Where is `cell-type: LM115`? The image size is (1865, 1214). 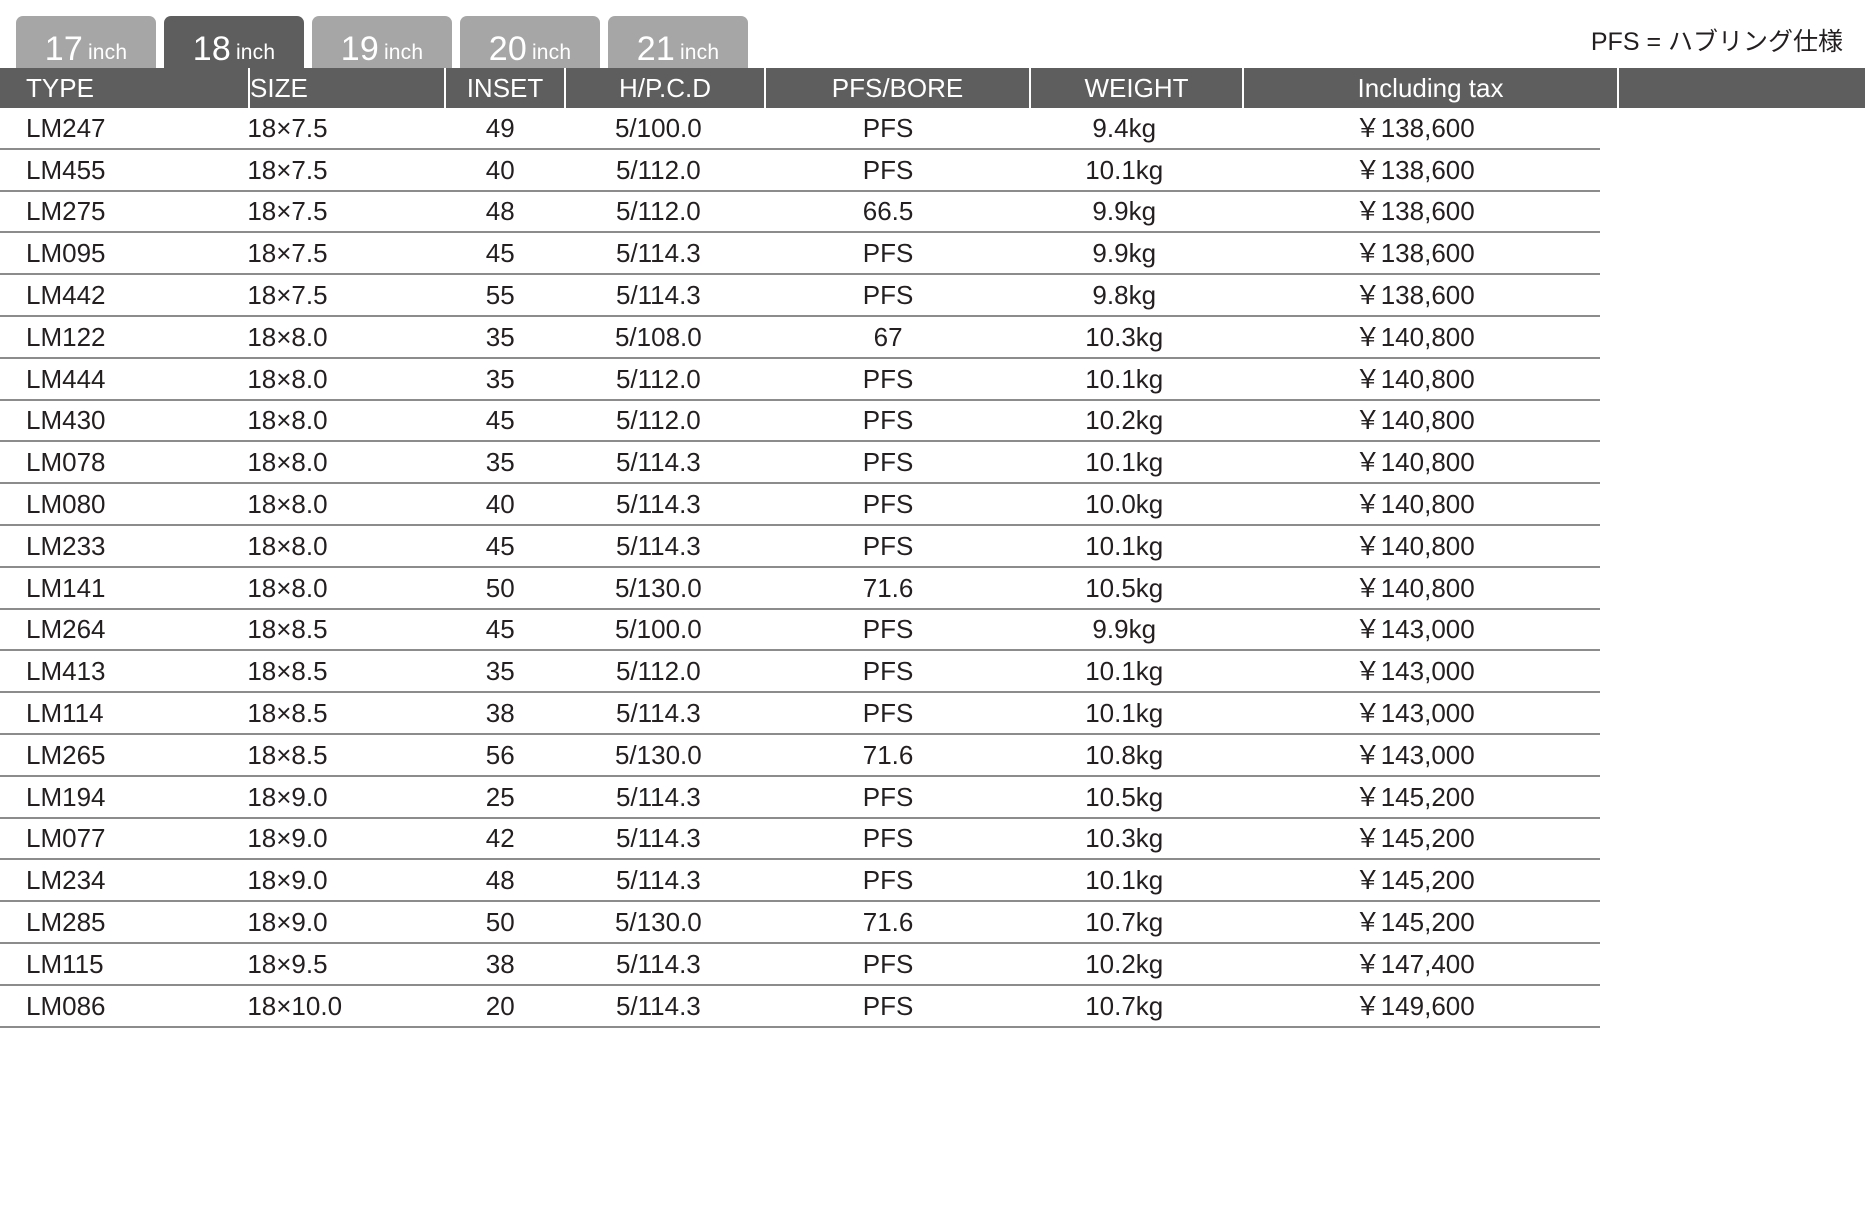 cell-type: LM115 is located at coordinates (65, 963).